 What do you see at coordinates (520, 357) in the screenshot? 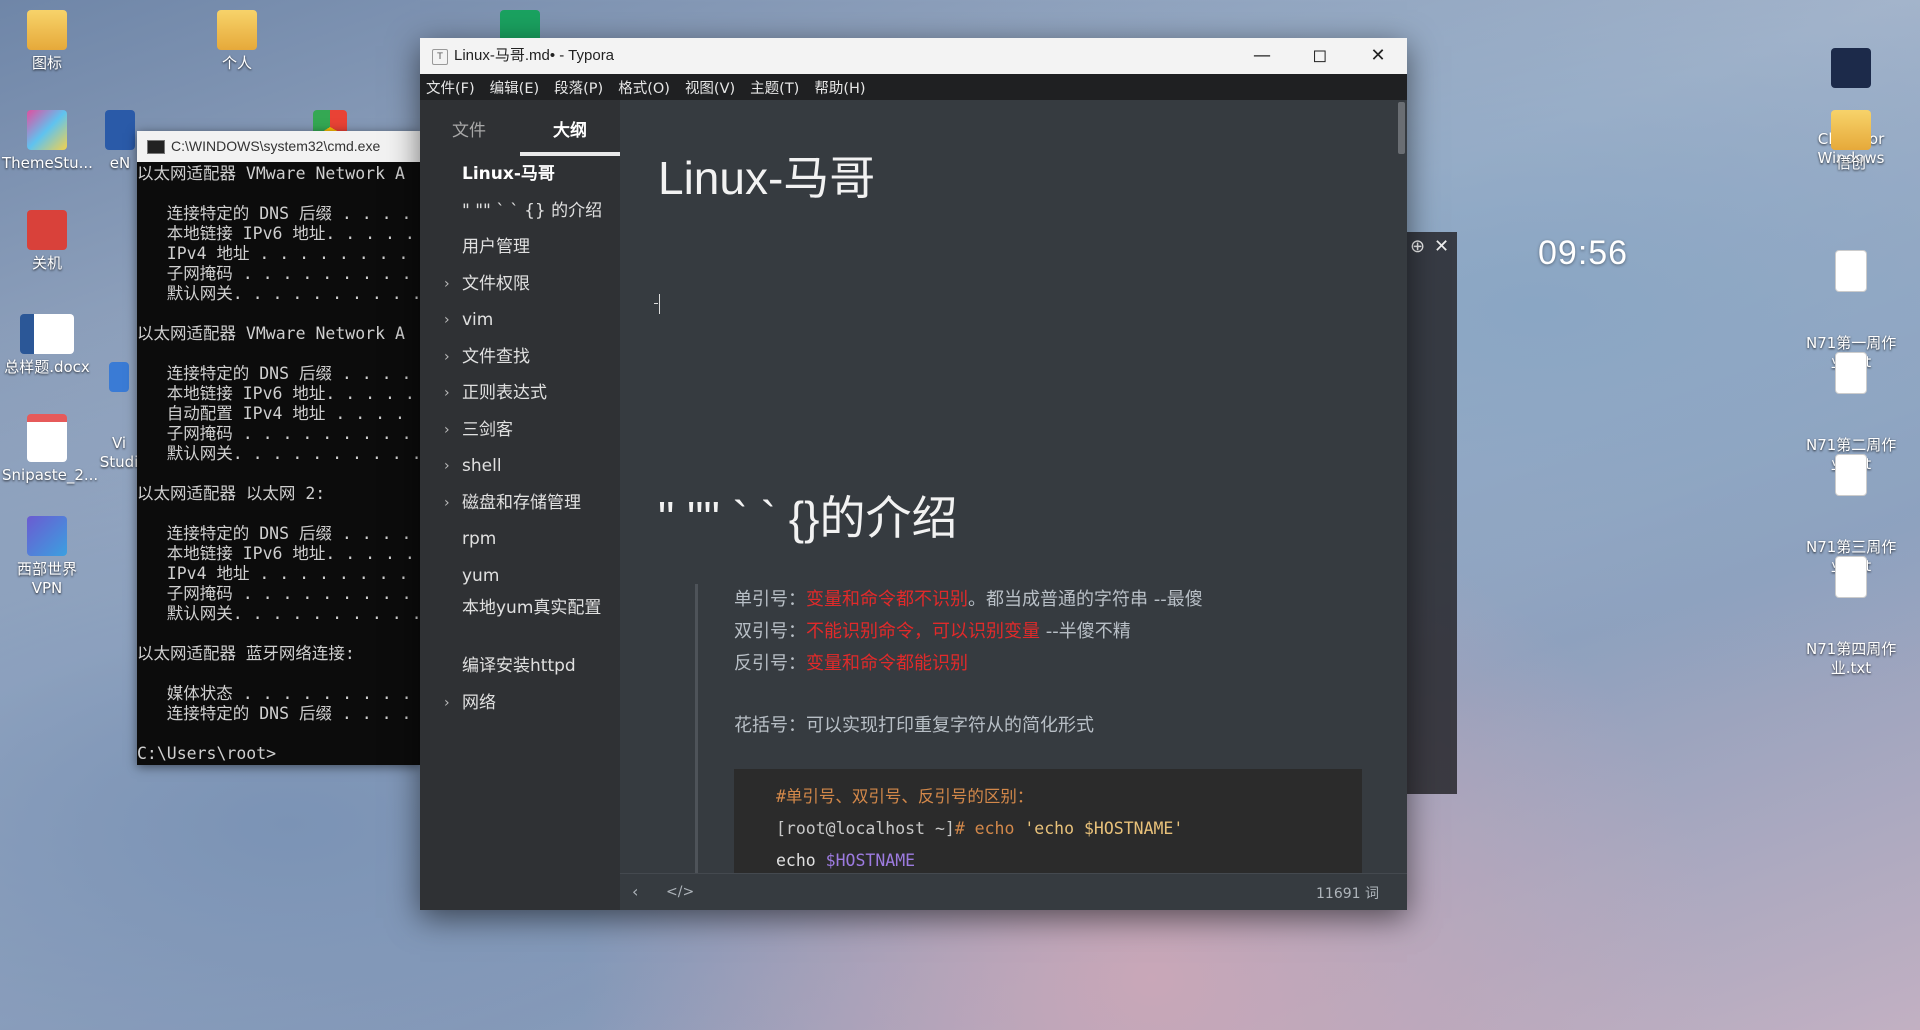
I see `outline-item: › 文件查找` at bounding box center [520, 357].